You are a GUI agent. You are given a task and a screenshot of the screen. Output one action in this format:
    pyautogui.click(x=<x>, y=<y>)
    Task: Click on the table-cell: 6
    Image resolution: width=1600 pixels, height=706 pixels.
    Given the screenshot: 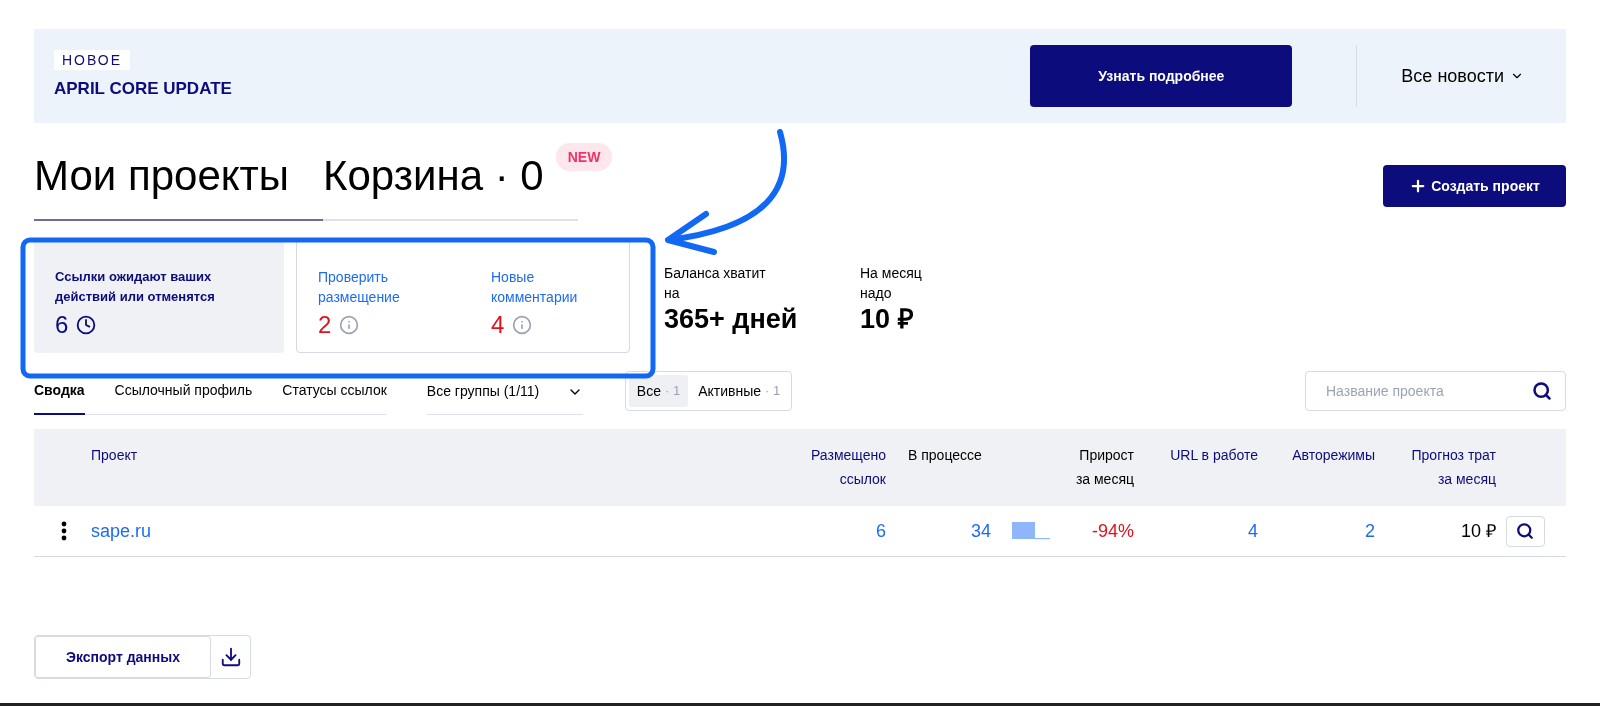 What is the action you would take?
    pyautogui.click(x=881, y=531)
    